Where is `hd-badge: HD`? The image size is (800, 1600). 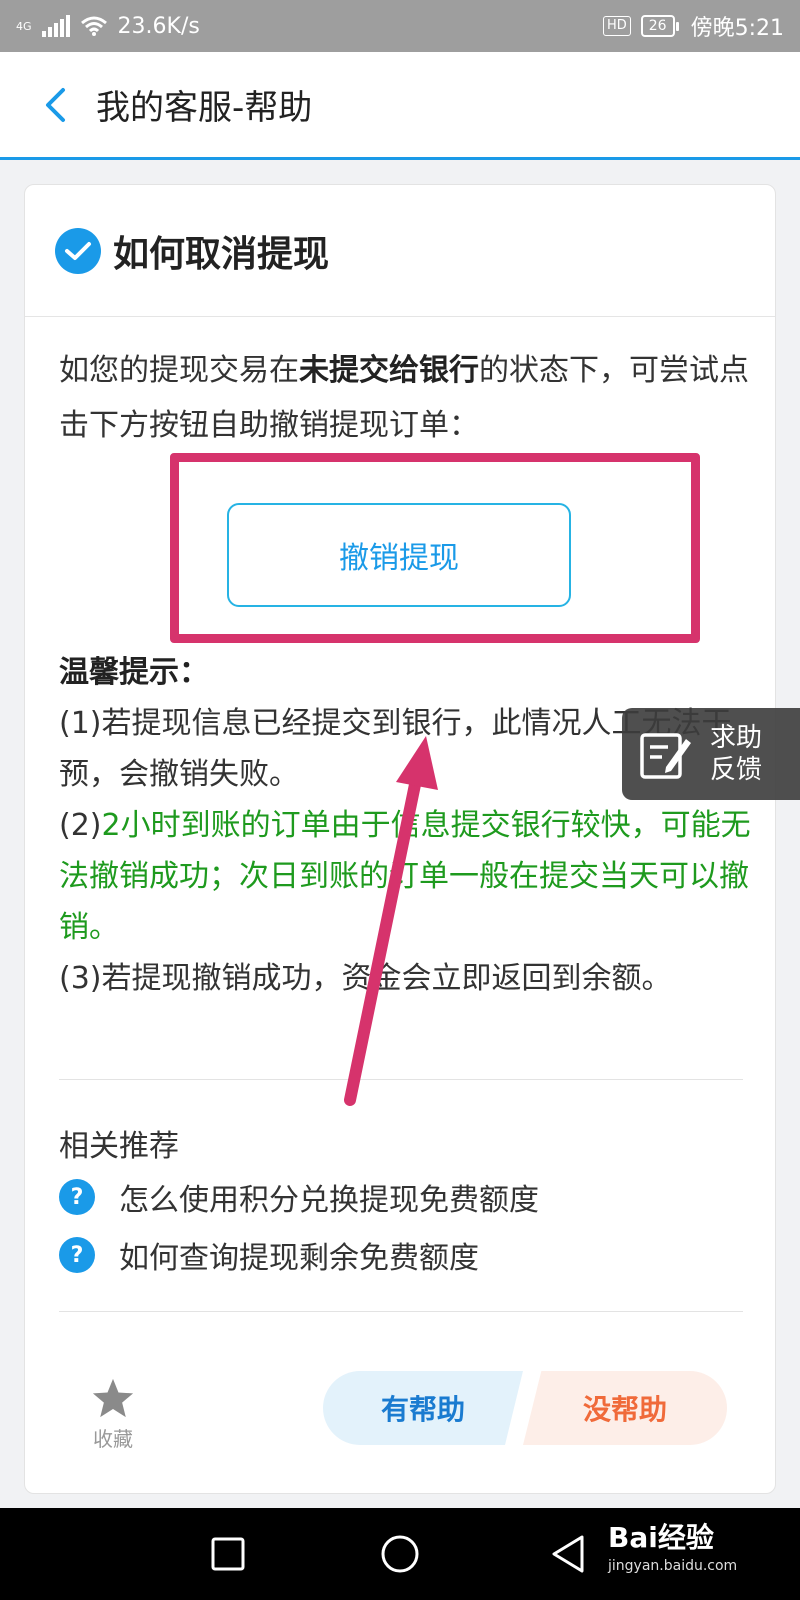 hd-badge: HD is located at coordinates (616, 26).